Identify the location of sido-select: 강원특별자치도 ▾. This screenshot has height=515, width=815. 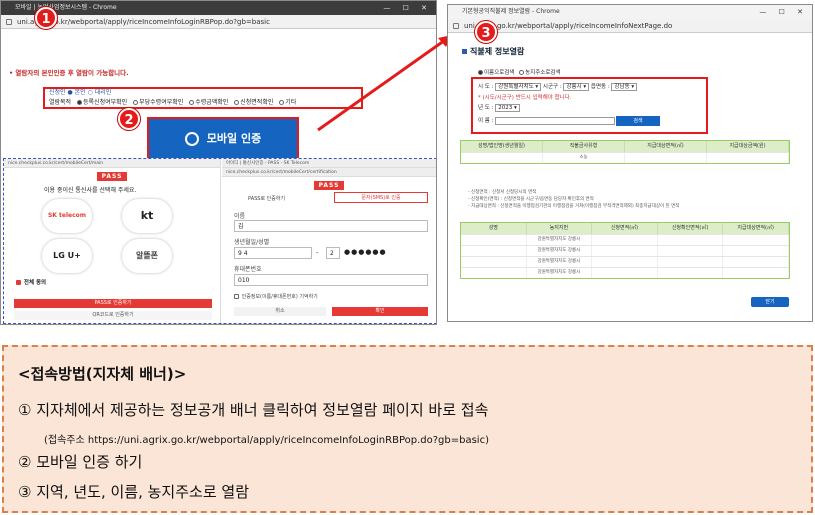
(518, 86).